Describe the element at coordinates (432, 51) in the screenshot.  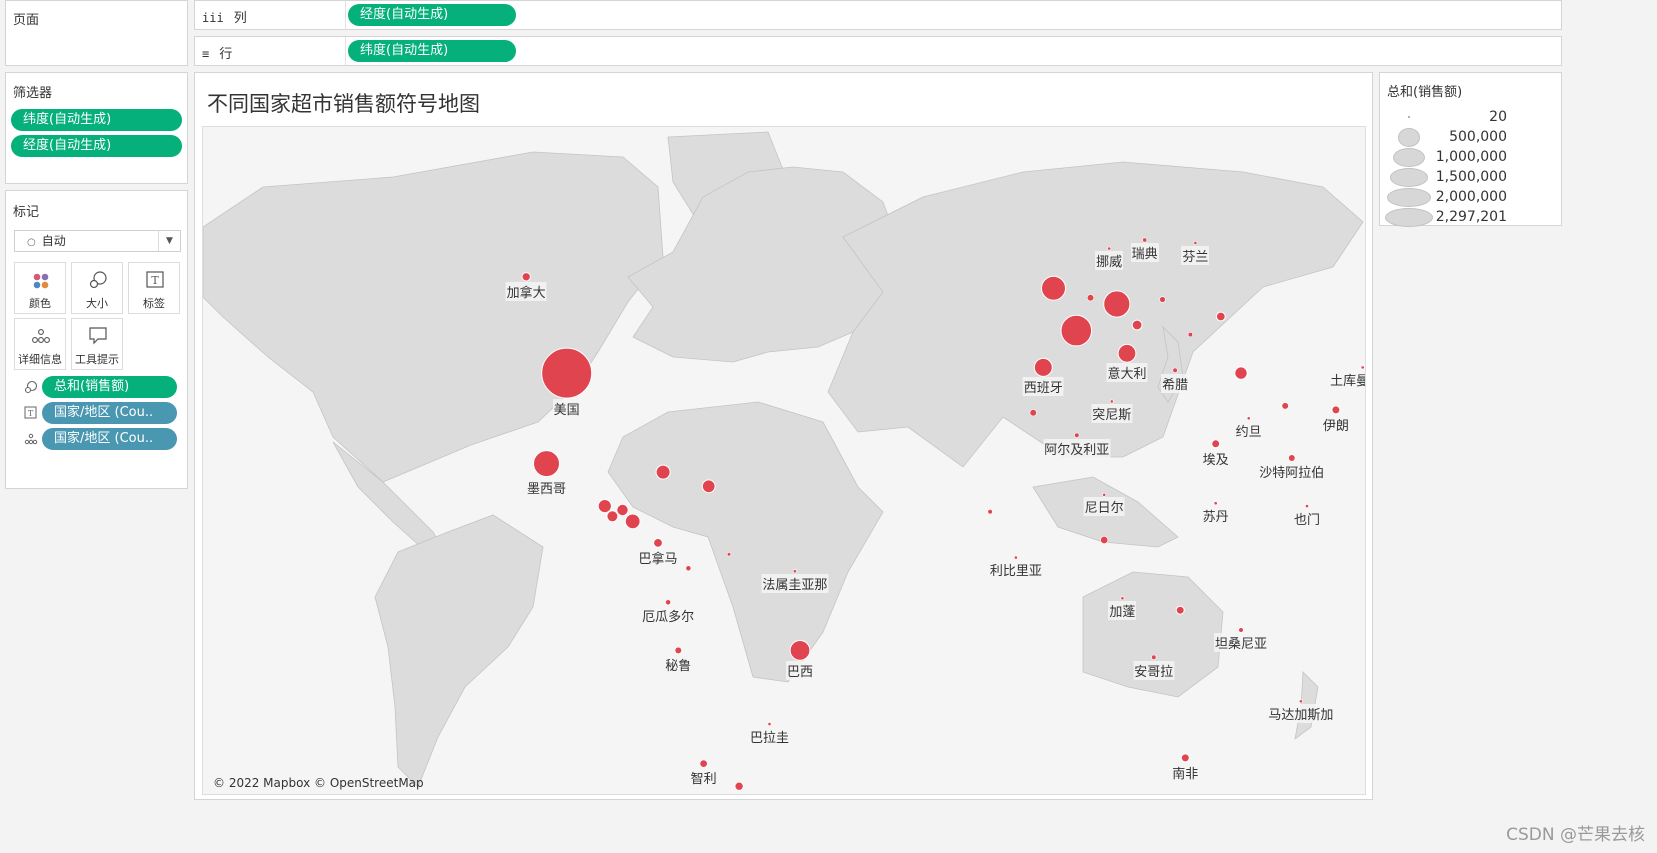
I see `rows-pill-latitude: 纬度(自动生成)` at that location.